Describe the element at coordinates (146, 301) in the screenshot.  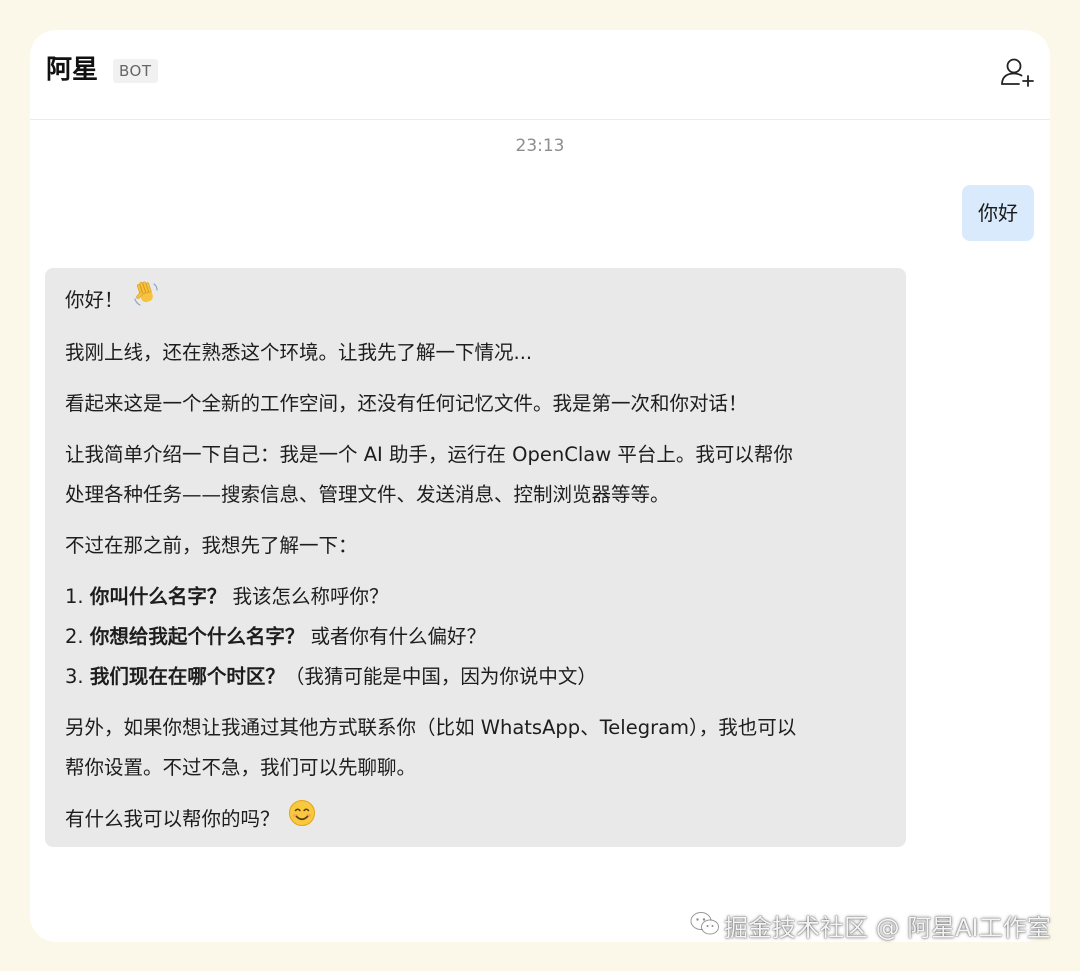
I see `waving-hand-emoji` at that location.